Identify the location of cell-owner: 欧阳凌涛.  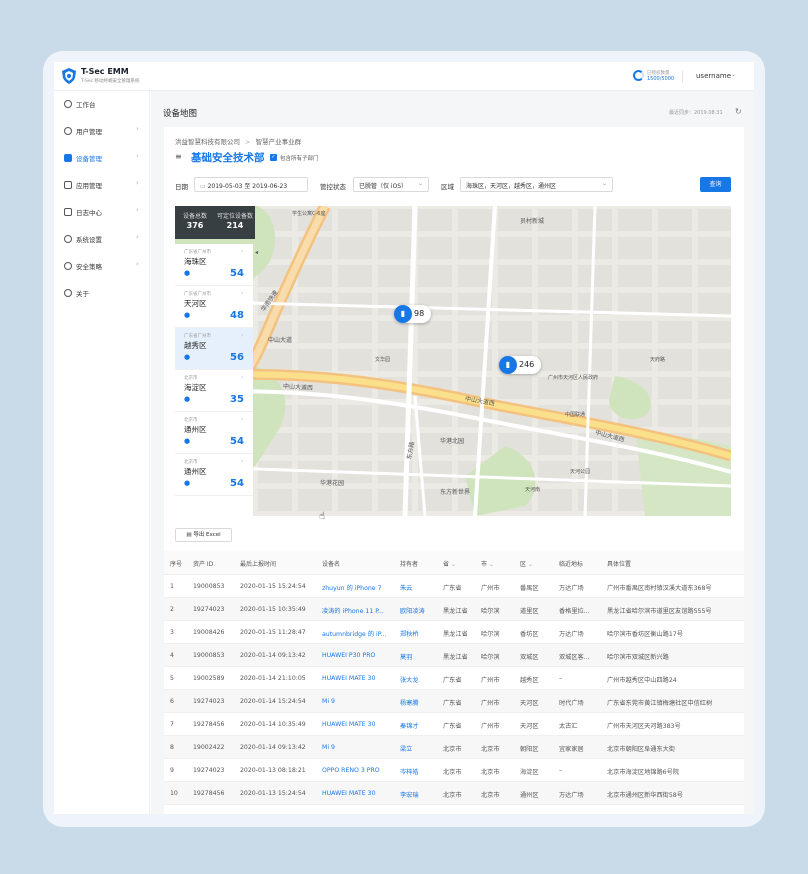
(412, 610).